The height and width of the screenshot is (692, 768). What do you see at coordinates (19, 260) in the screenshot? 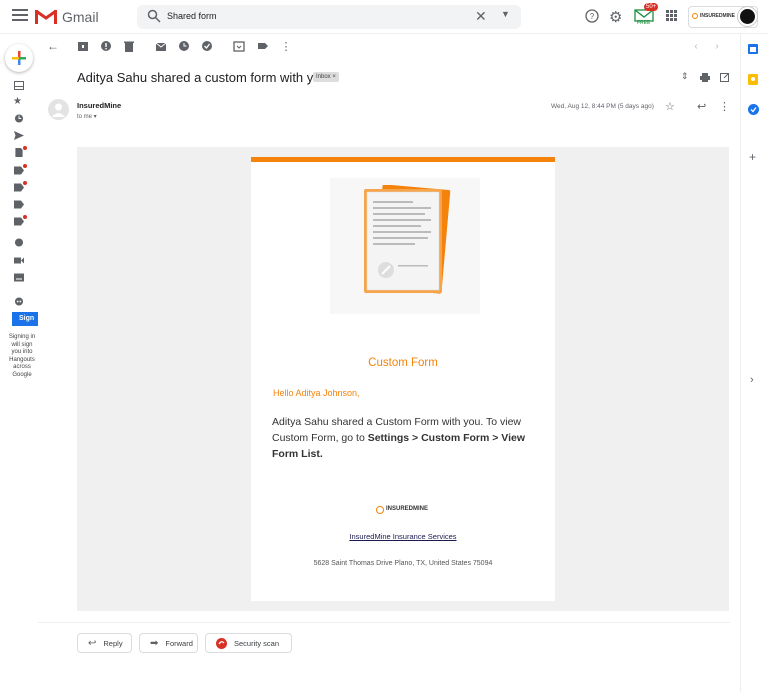
I see `meet-video-icon` at bounding box center [19, 260].